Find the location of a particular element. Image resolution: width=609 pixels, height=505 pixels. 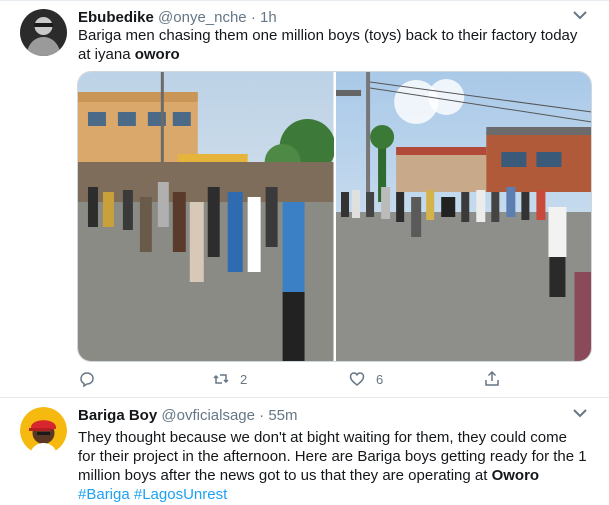

tweet-text-bold: Oworo is located at coordinates (515, 475).